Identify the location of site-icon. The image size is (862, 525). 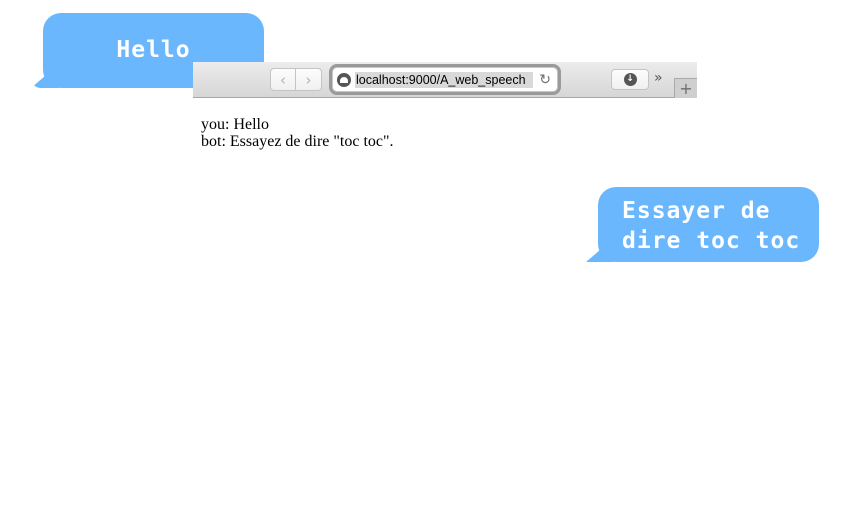
(344, 79).